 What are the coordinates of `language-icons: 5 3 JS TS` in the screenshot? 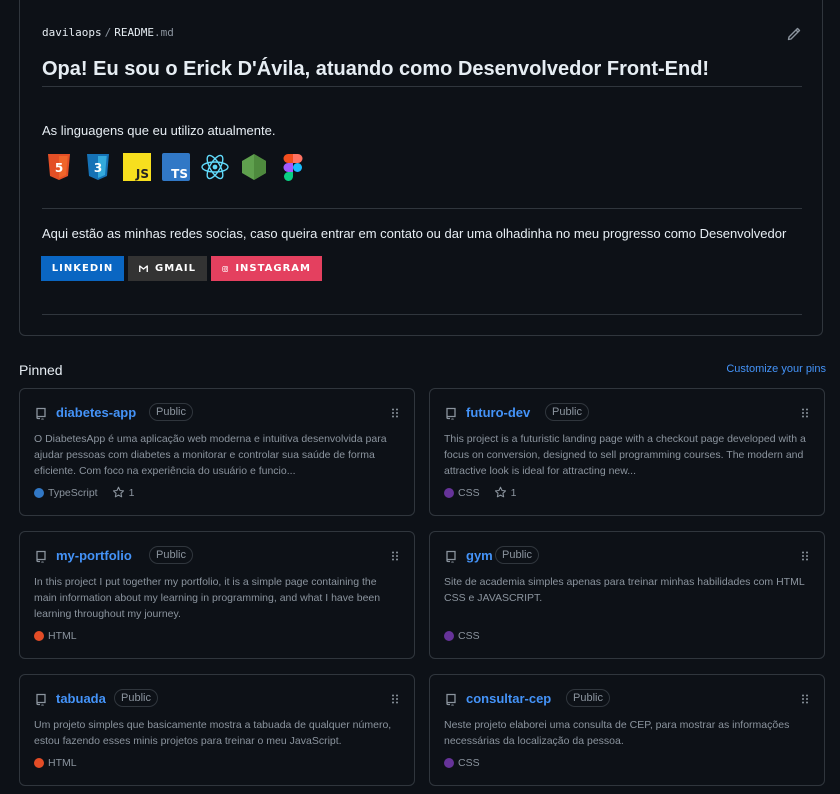 It's located at (176, 167).